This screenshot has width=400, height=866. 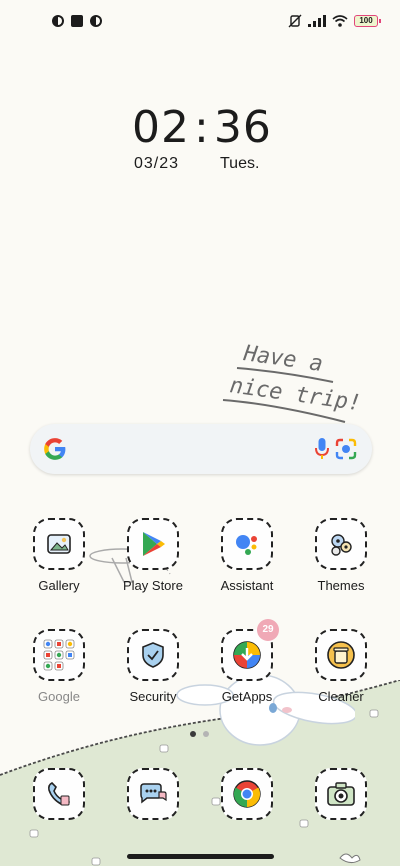 What do you see at coordinates (341, 696) in the screenshot?
I see `app-label: Cleaner` at bounding box center [341, 696].